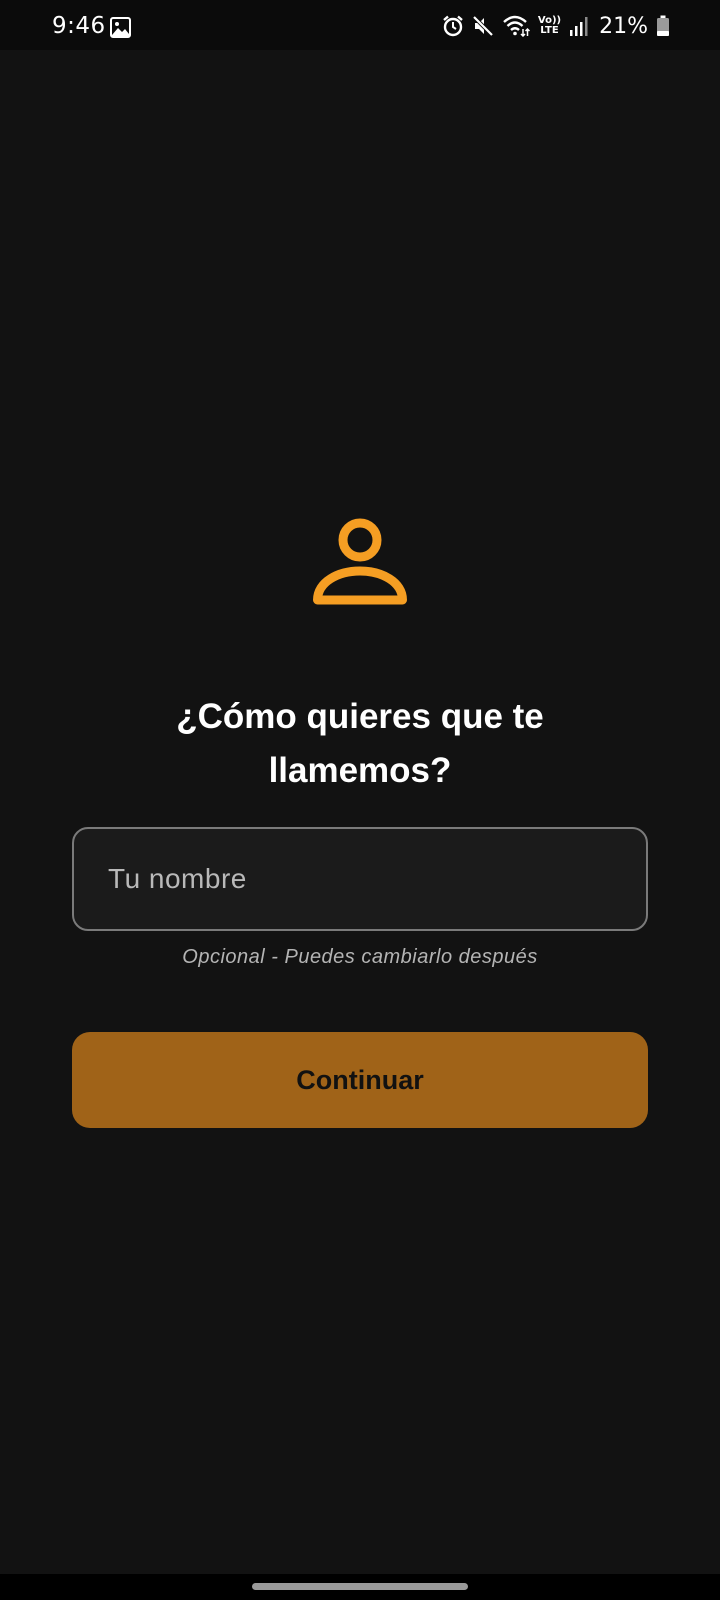 The image size is (720, 1600). I want to click on home-indicator, so click(360, 1586).